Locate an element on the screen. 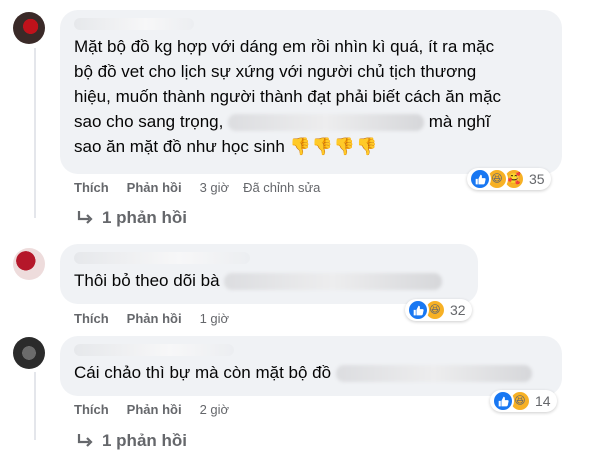  comment-actions: Thích Phản hồi 3 giờ Đã chỉnh sửa is located at coordinates (204, 187).